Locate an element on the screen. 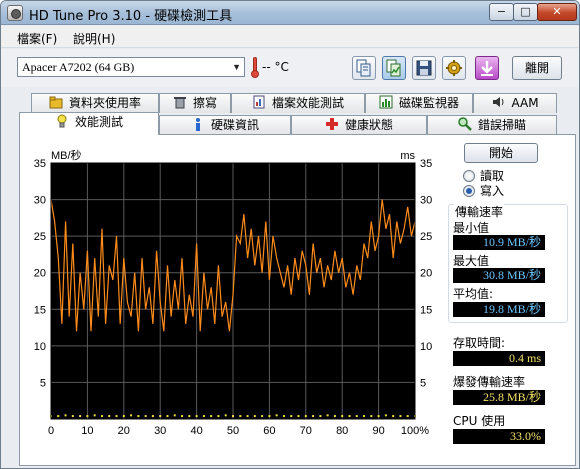  options-button is located at coordinates (454, 68).